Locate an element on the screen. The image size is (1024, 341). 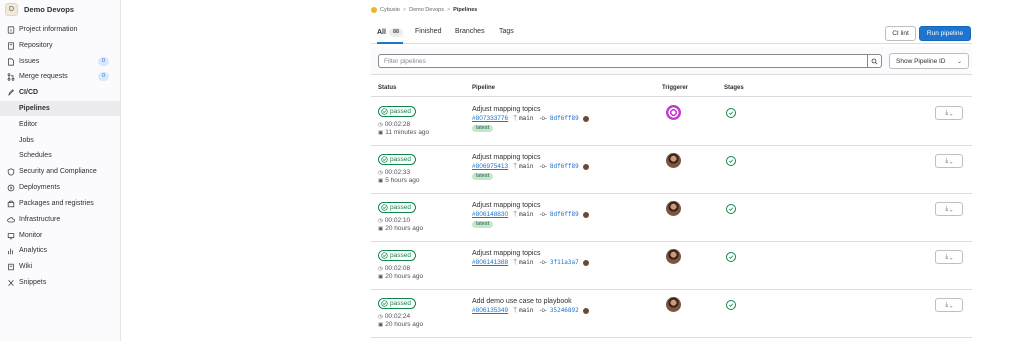
sidebar-item-editor: Editor is located at coordinates (60, 124).